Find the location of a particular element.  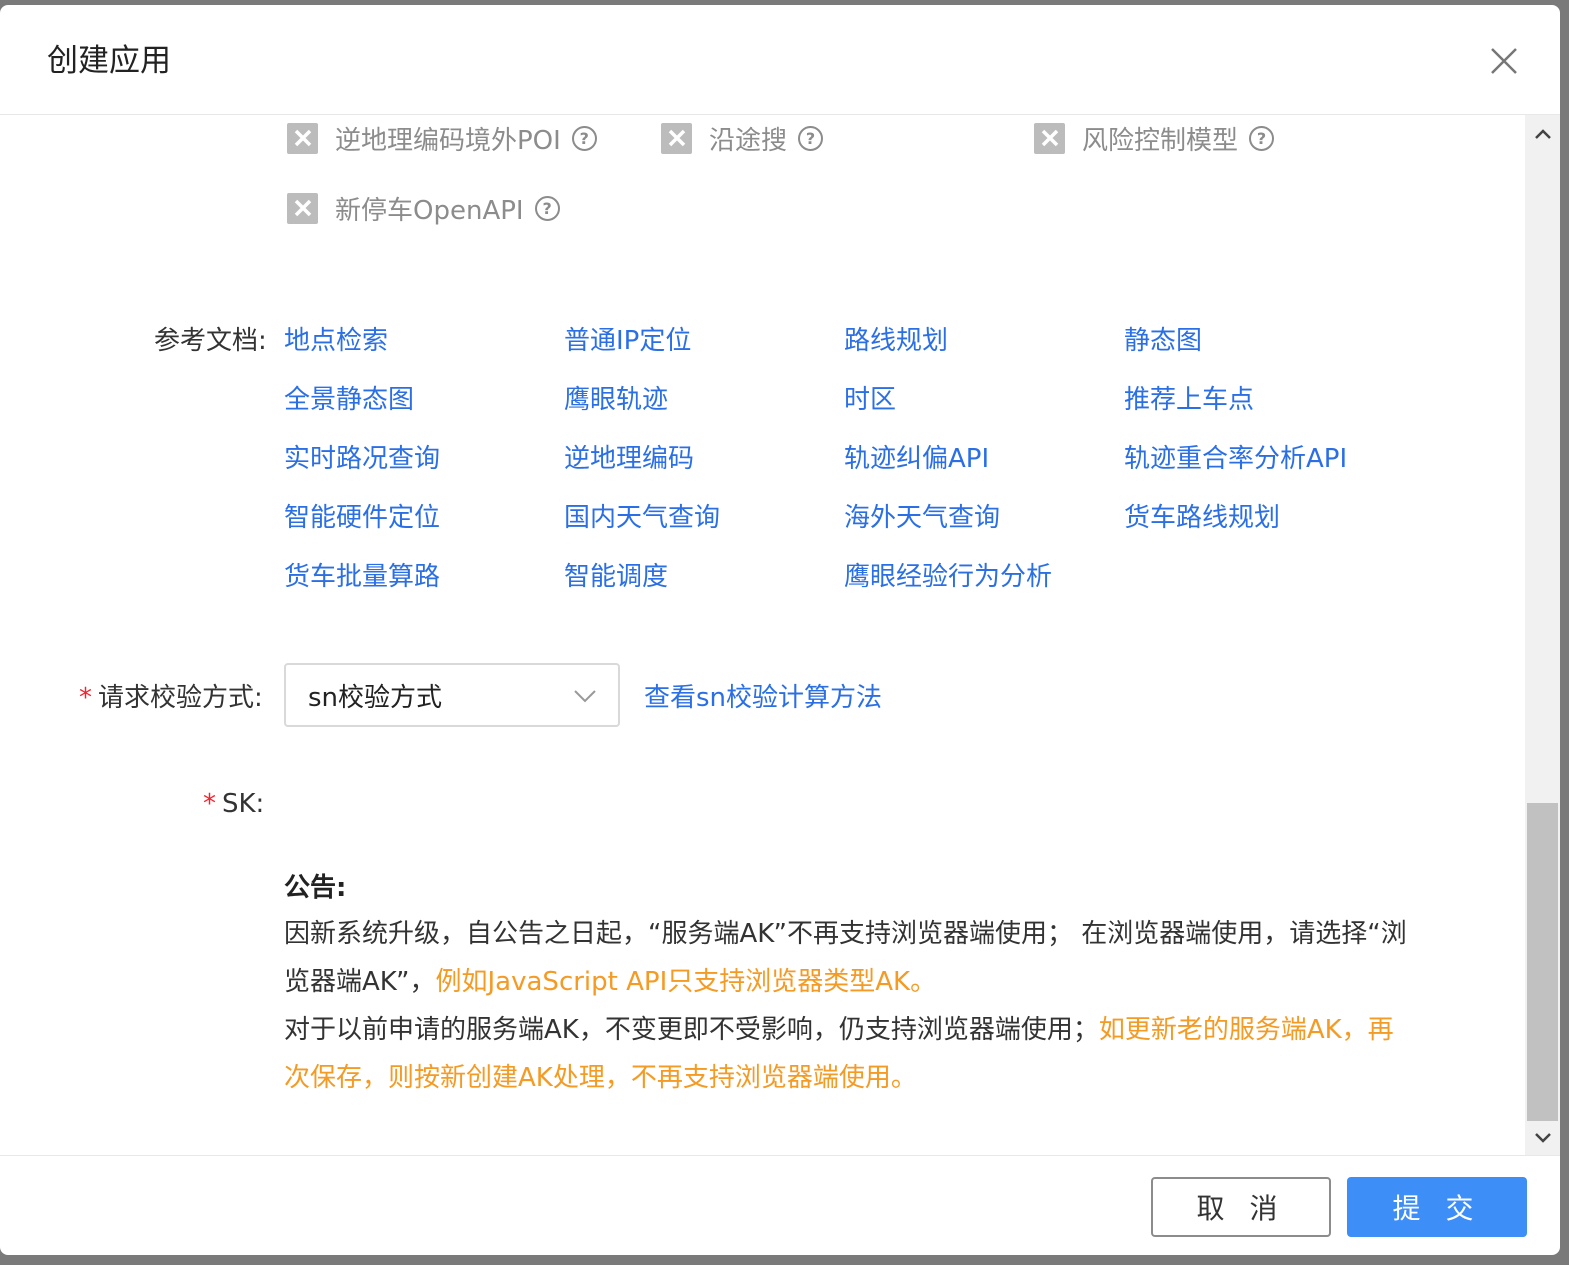

scroll-up-icon is located at coordinates (1542, 134).